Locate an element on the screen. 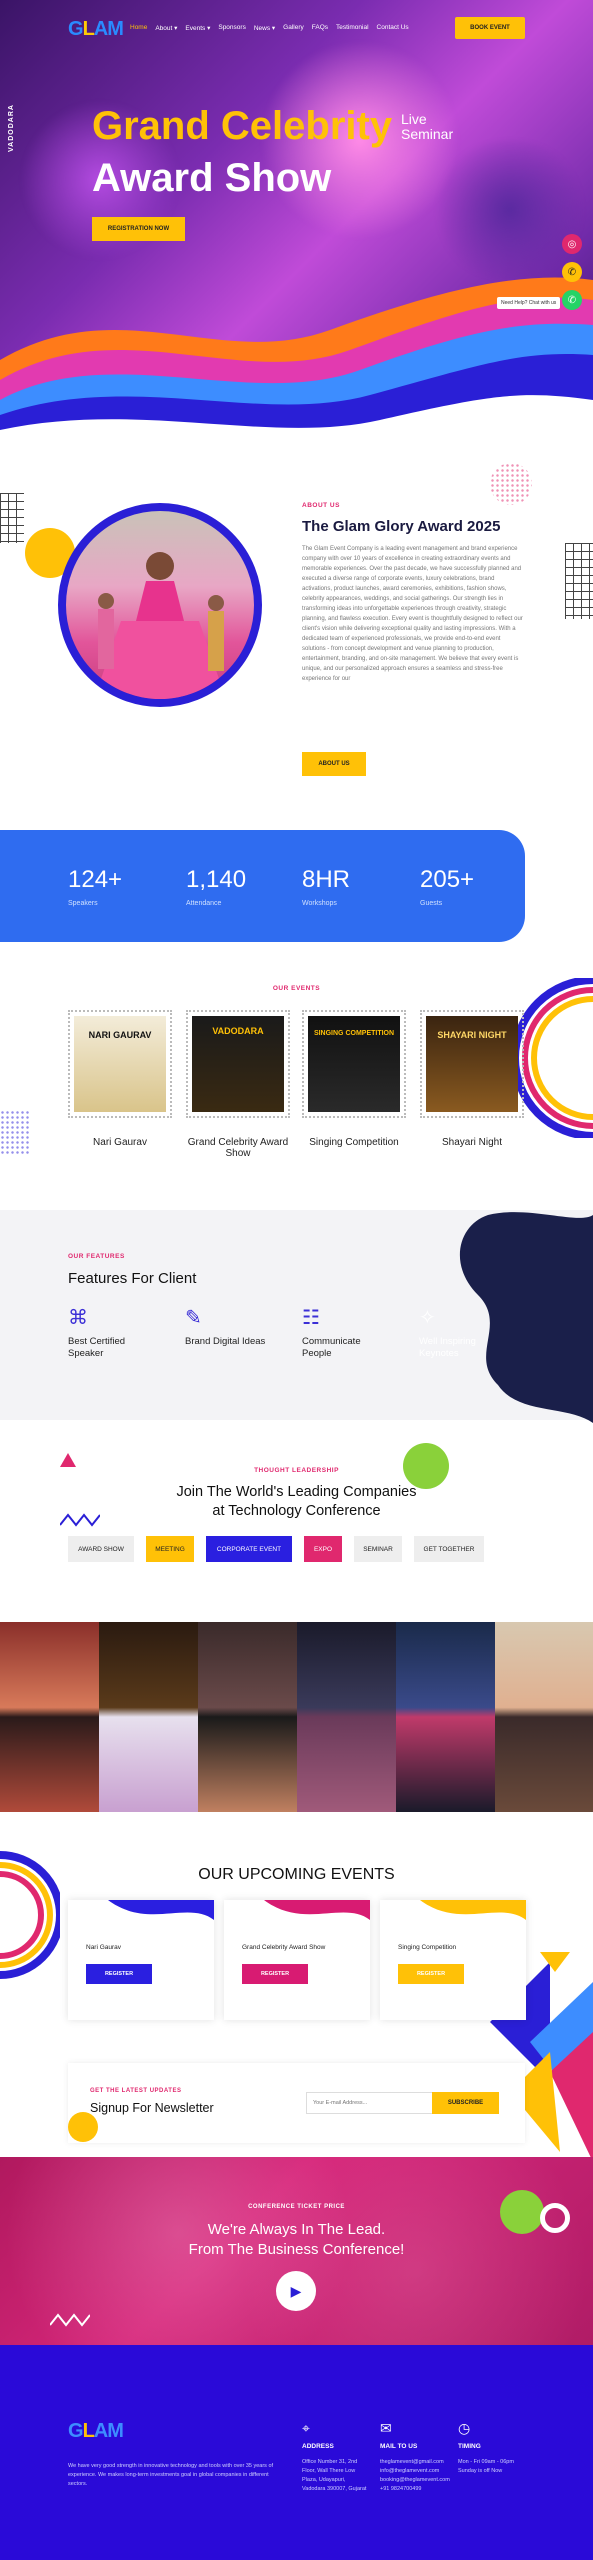 This screenshot has height=2560, width=593. address-line: Plaza, Udayapuri, is located at coordinates (324, 2480).